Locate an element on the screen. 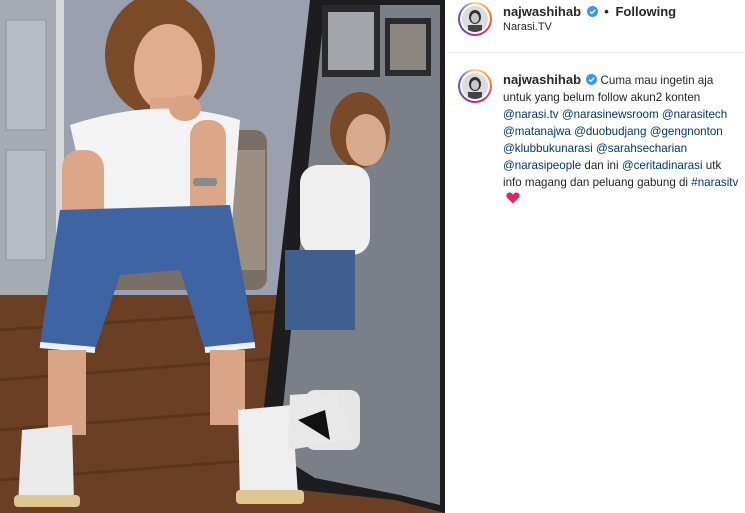 This screenshot has height=513, width=745. mention-link: @ceritadinarasi is located at coordinates (662, 165).